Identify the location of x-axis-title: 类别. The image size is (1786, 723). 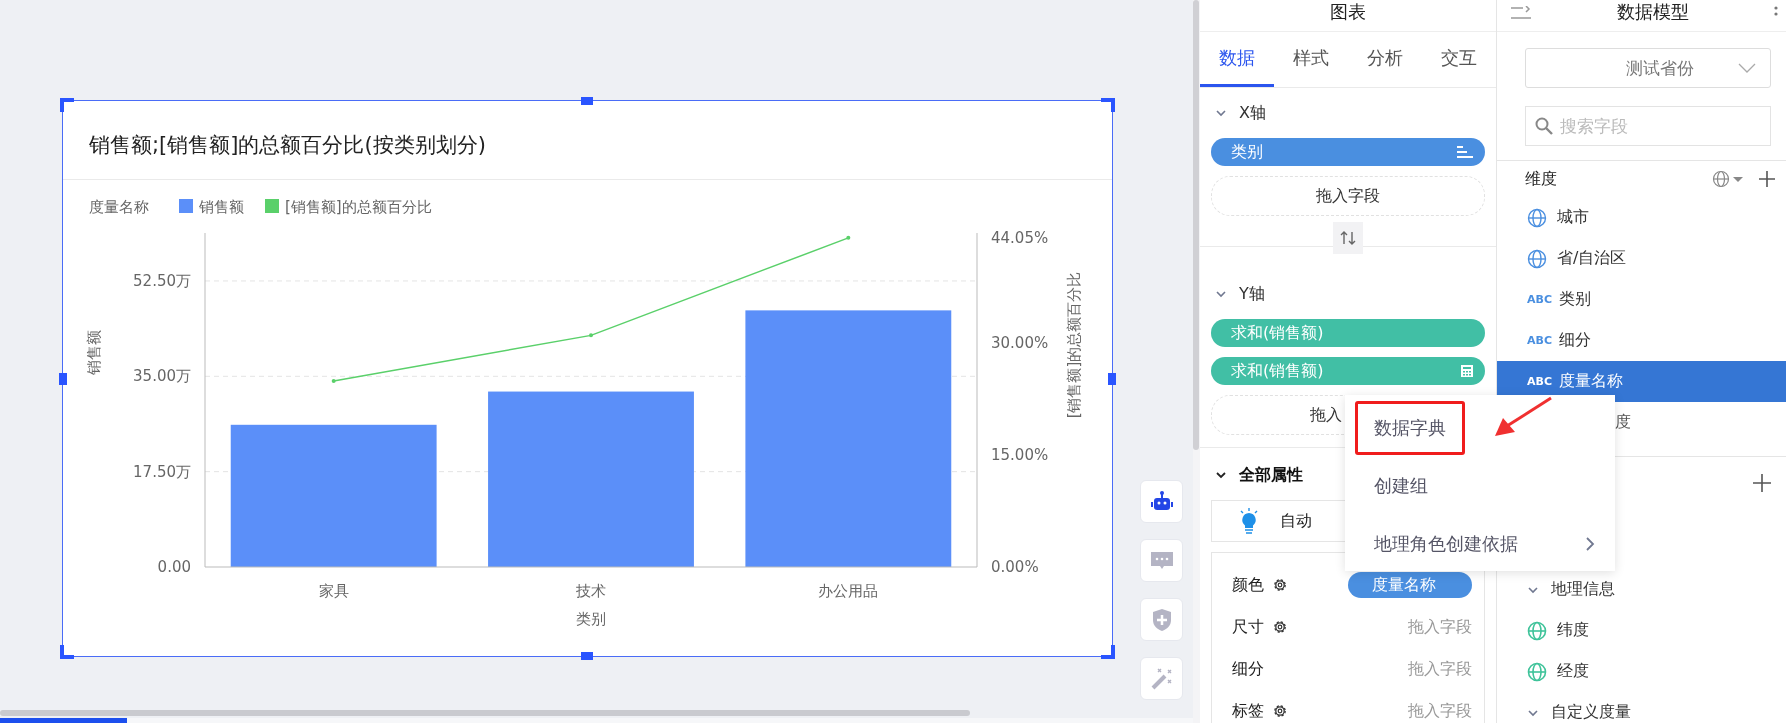
(591, 619).